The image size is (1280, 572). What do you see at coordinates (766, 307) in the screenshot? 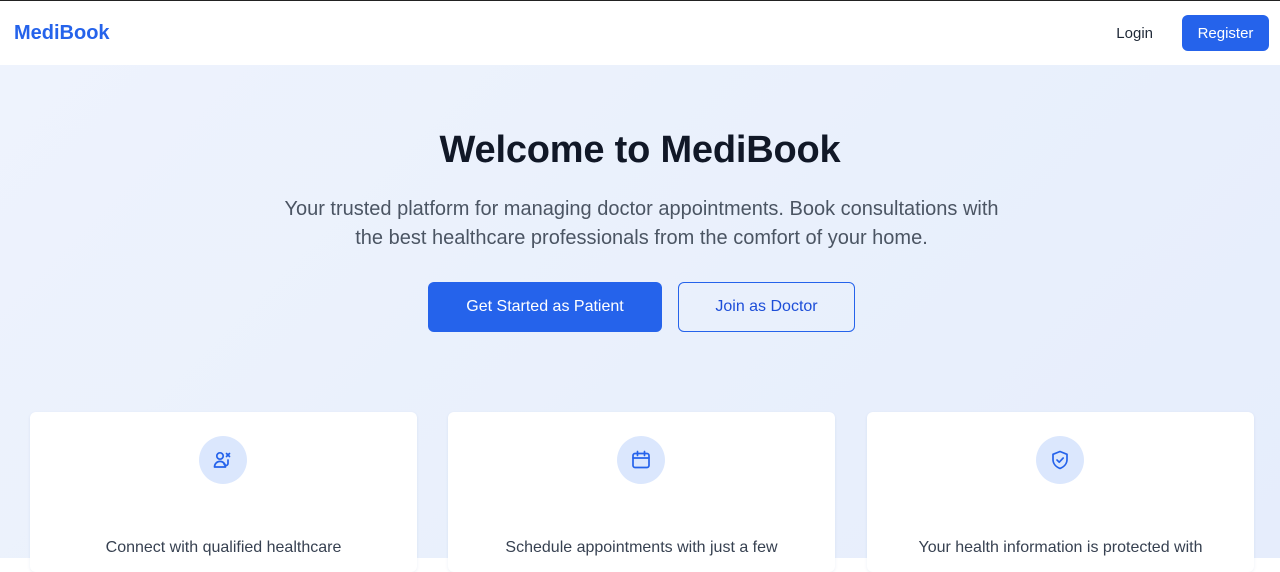
I see `join-doctor-button: Join as Doctor` at bounding box center [766, 307].